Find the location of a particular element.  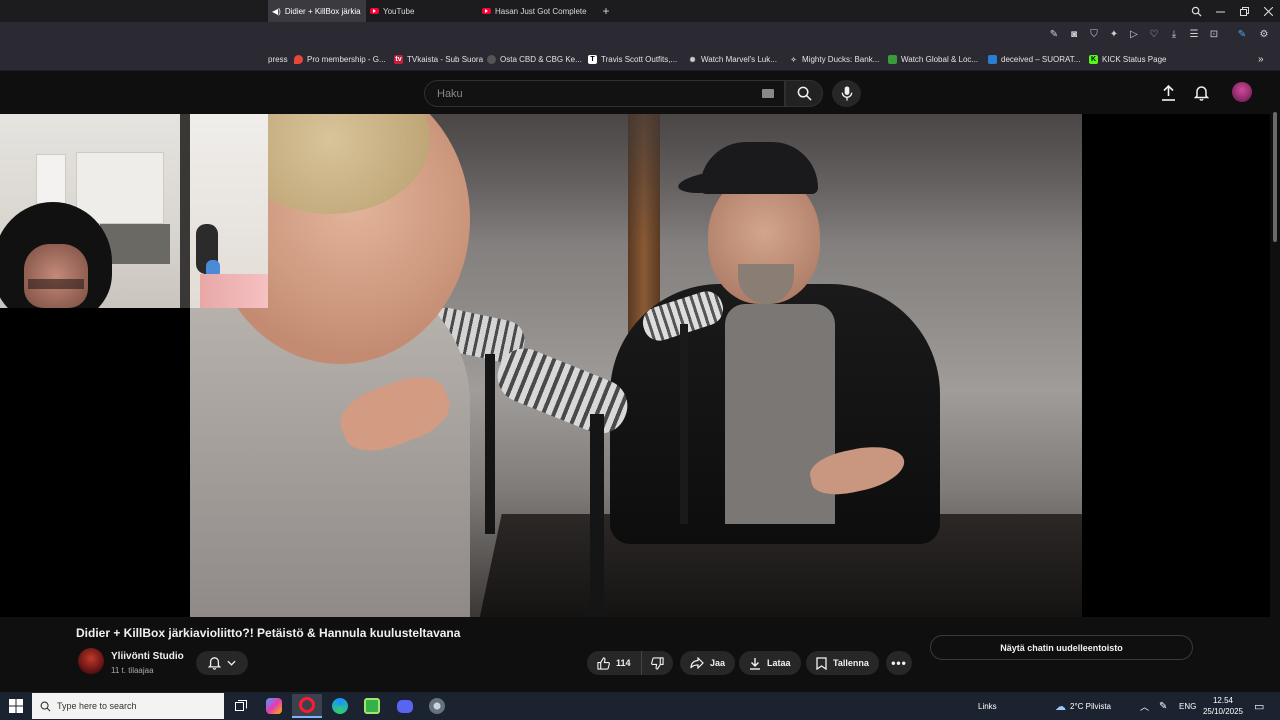

like-button: 114 is located at coordinates (614, 663).